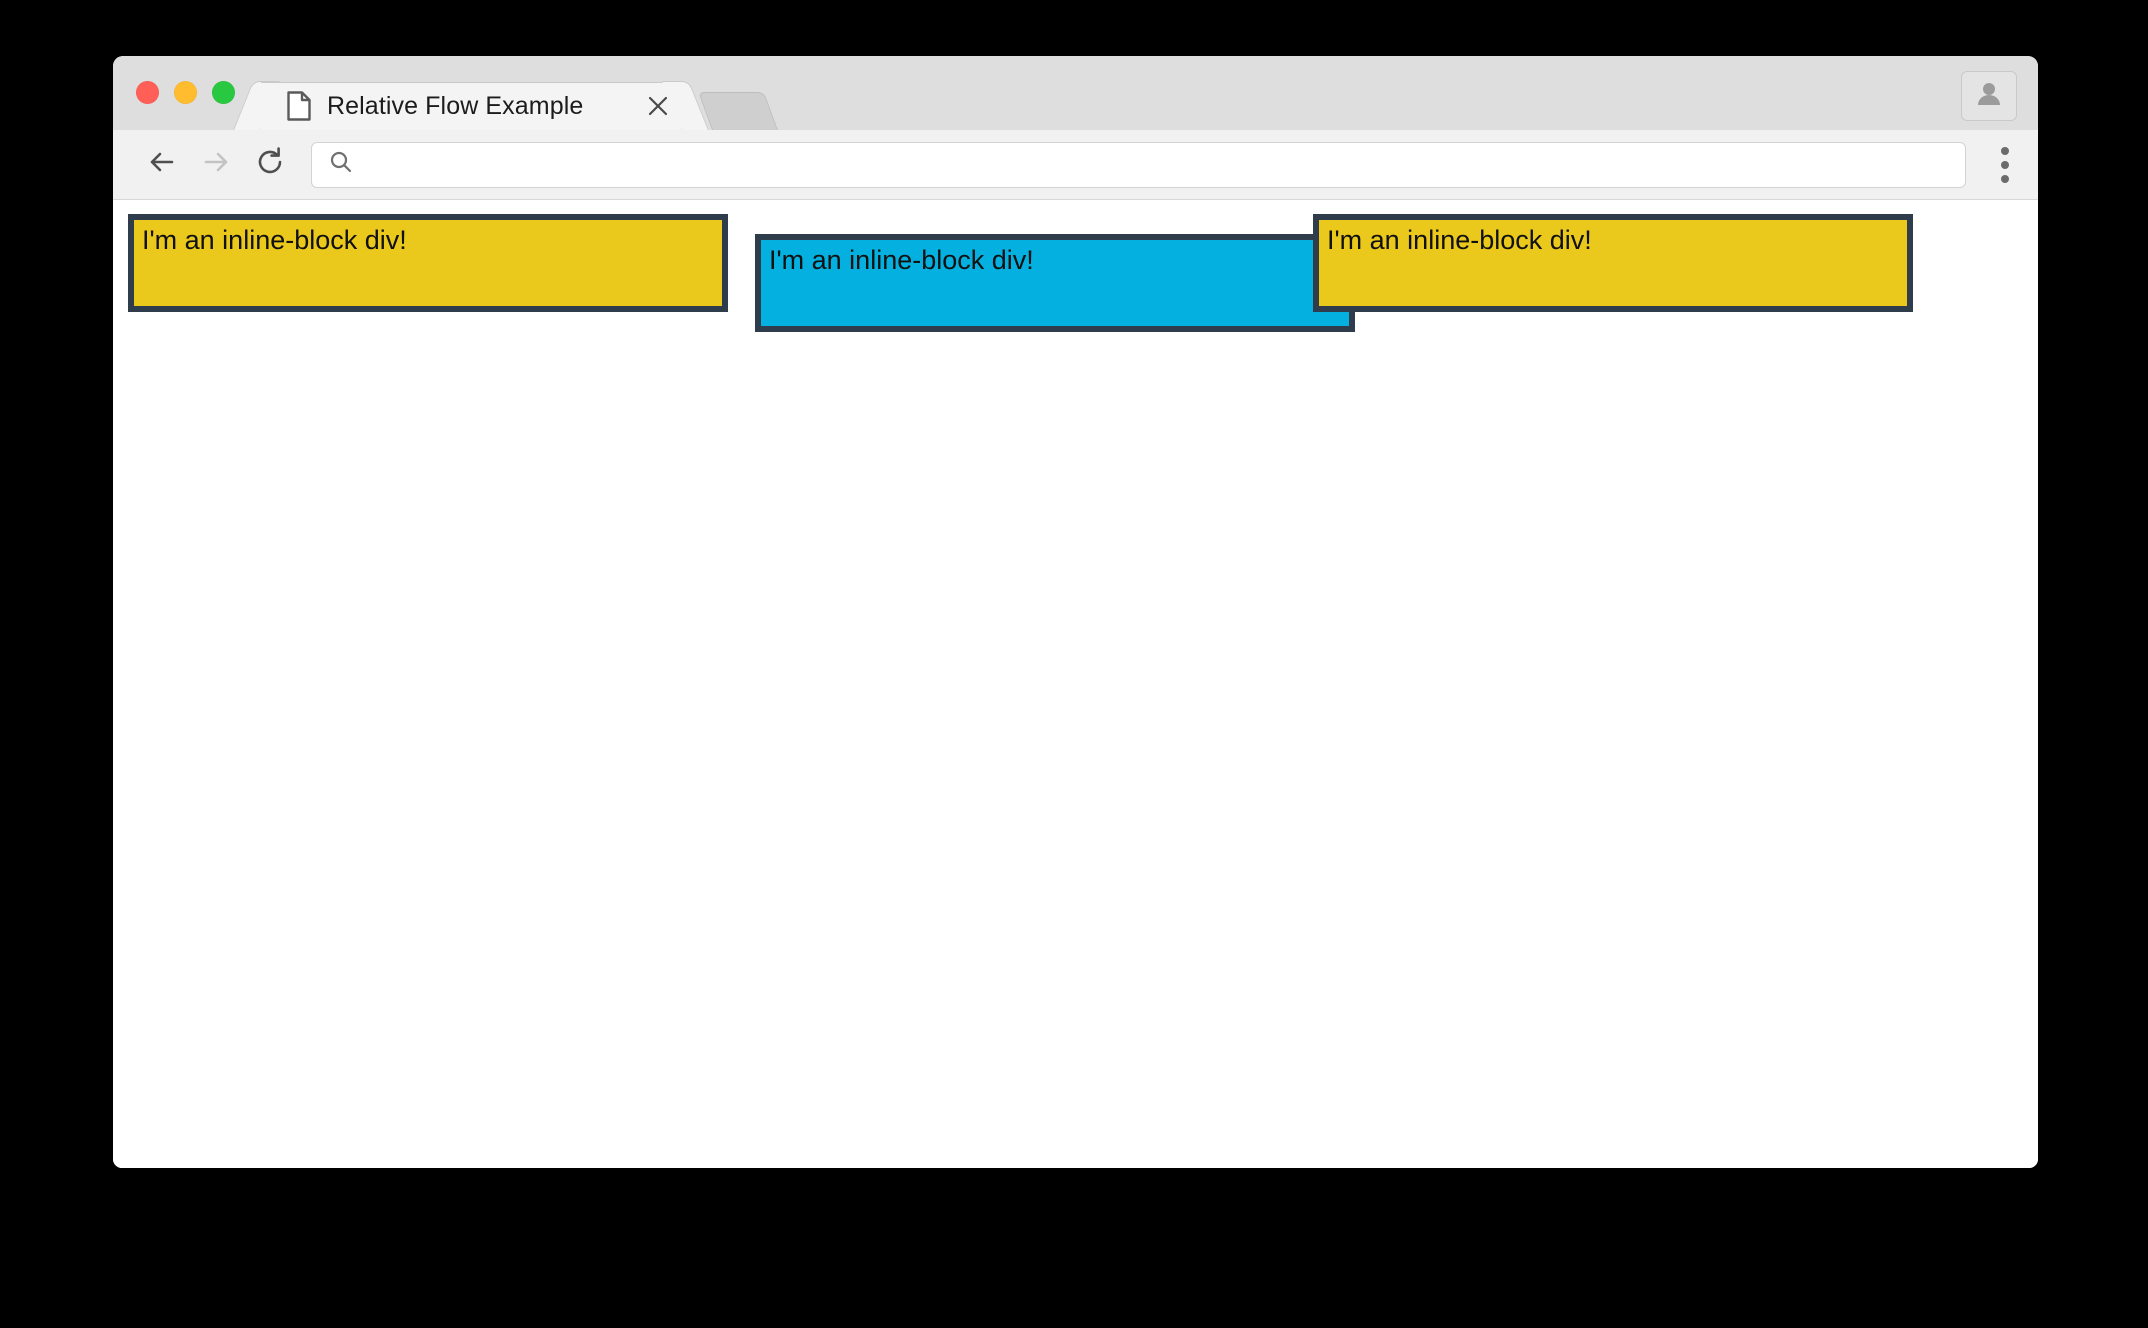 The height and width of the screenshot is (1328, 2148). I want to click on profile-avatar-button, so click(1989, 96).